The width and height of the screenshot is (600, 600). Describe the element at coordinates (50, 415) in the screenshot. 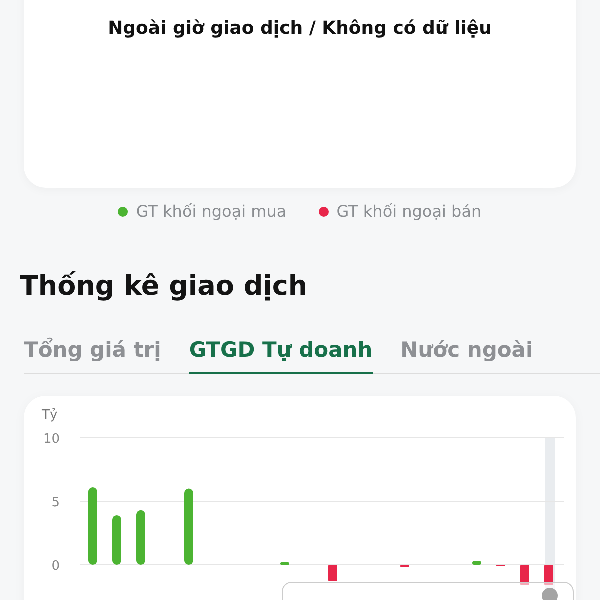

I see `y-axis-label: Tỷ` at that location.